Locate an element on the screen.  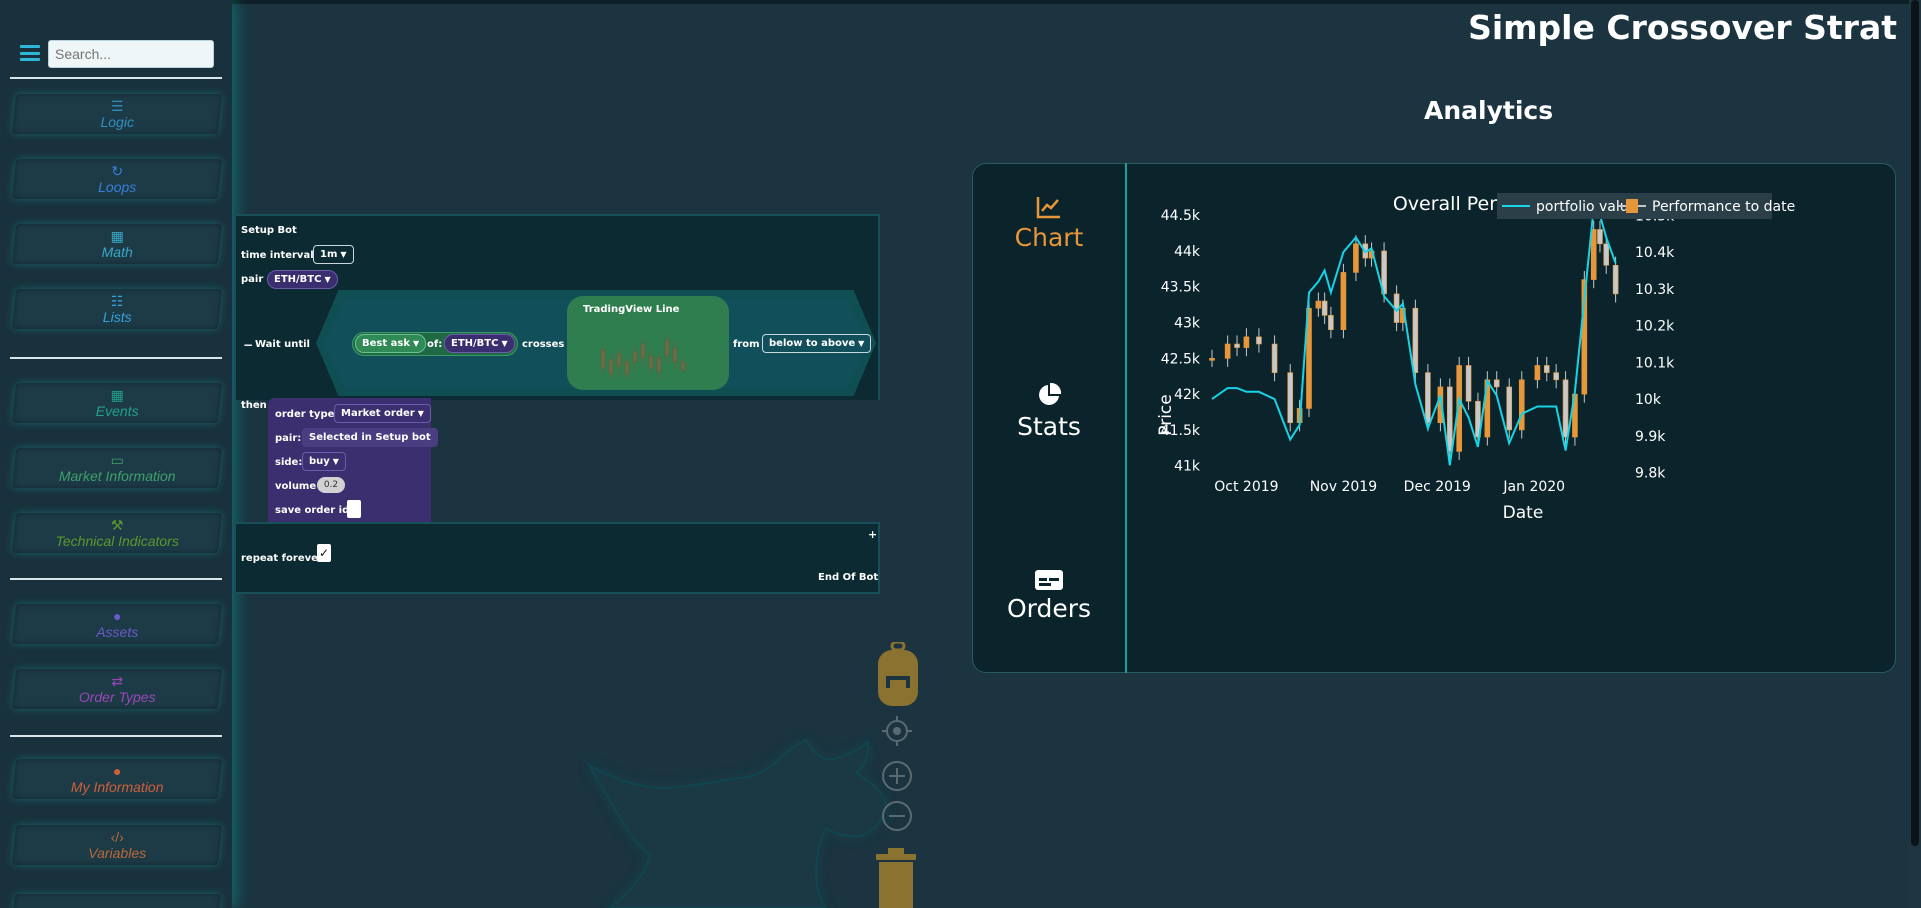
sidebar-category-variables: ‹/› Variables is located at coordinates (117, 845).